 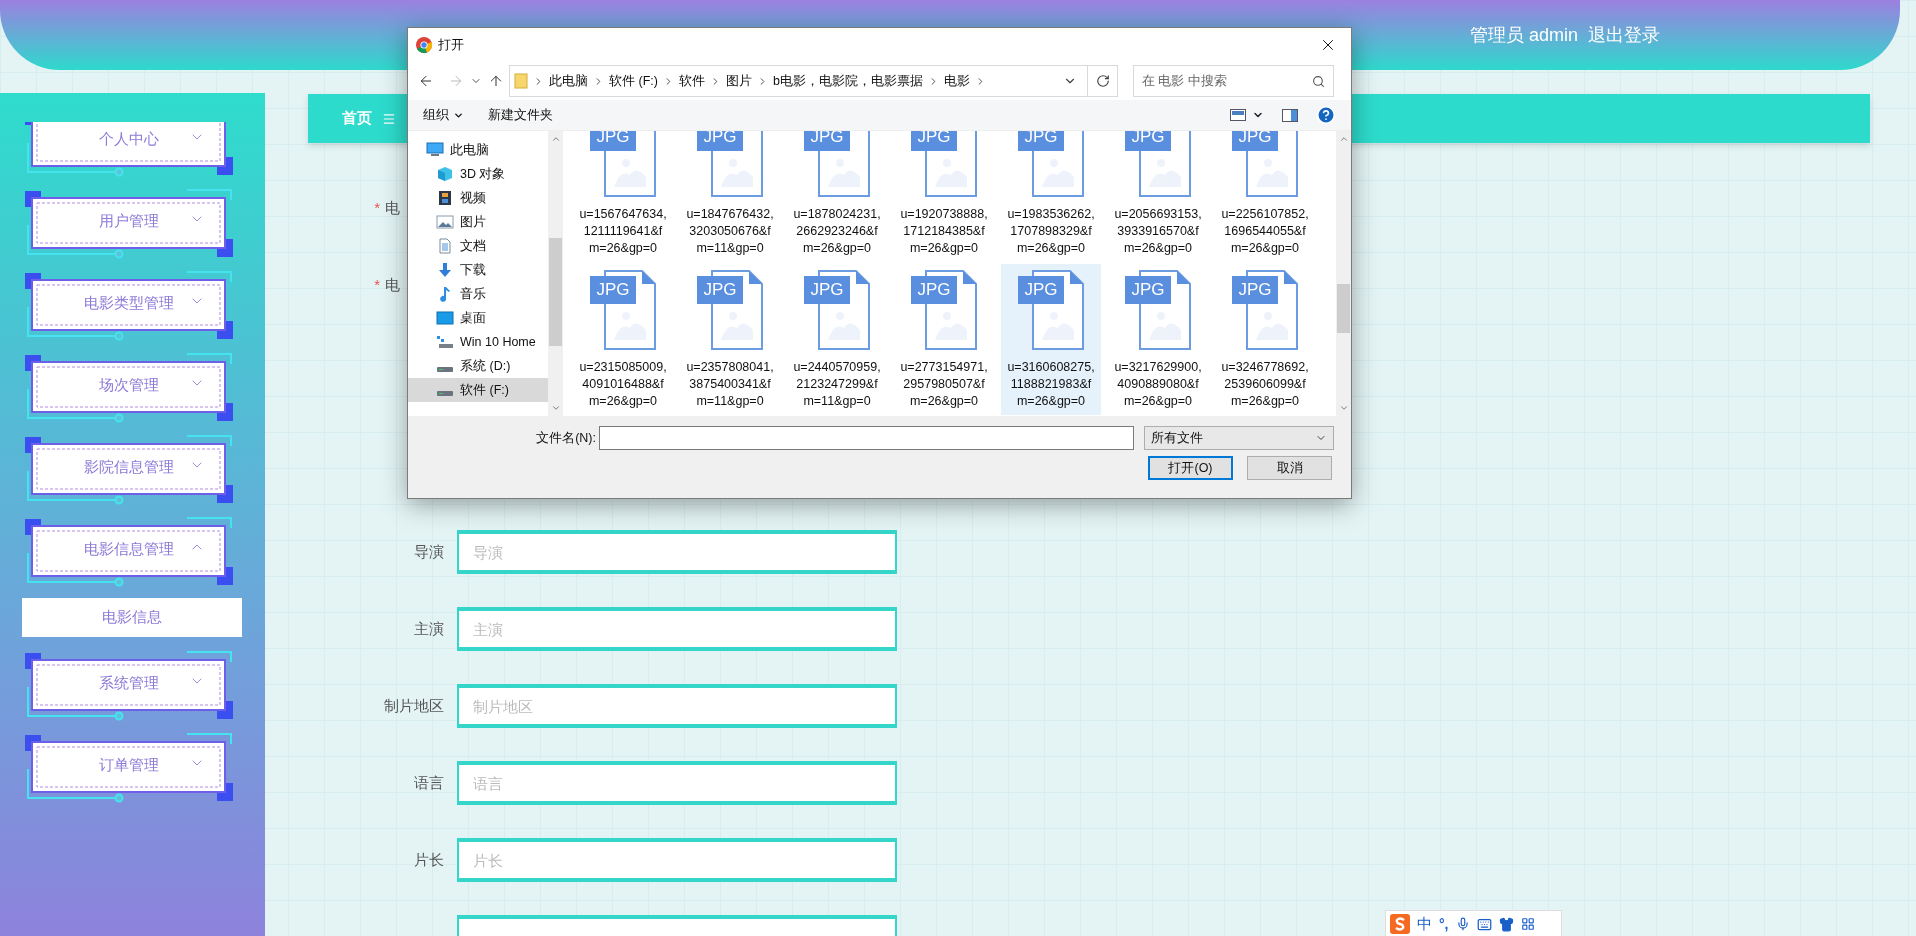 I want to click on path-segment: 电影, so click(x=956, y=81).